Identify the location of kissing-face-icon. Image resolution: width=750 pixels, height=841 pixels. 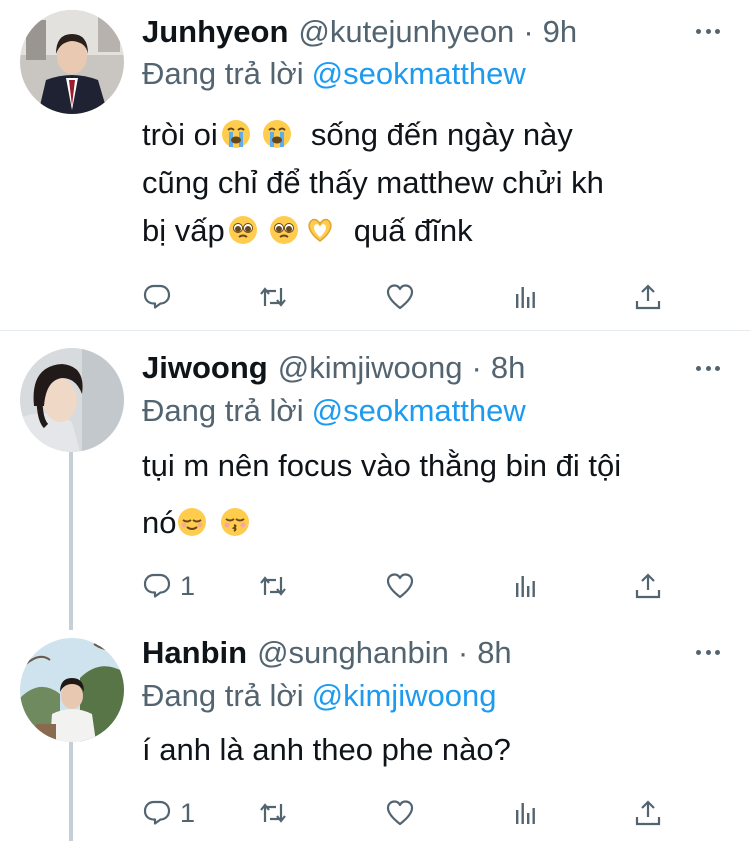
(235, 522).